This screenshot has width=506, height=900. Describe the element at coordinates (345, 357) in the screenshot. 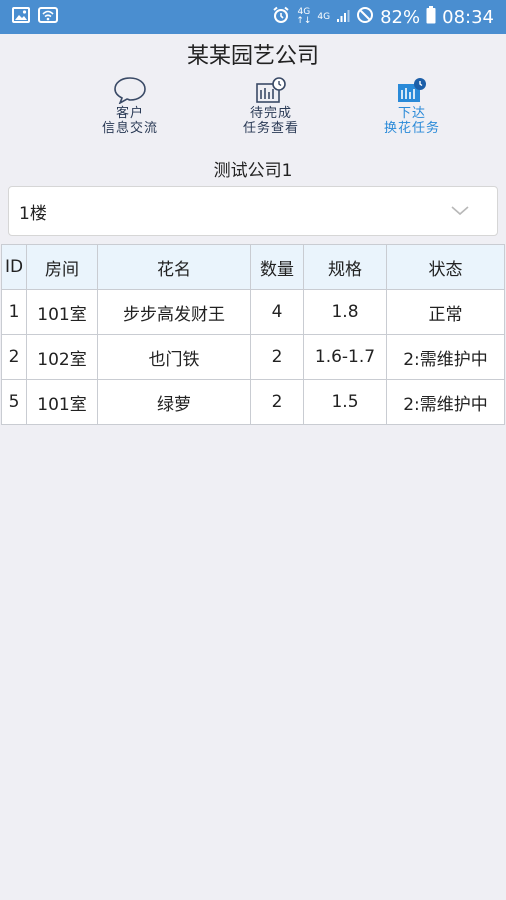

I see `cell-spec: 1.6-1.7` at that location.